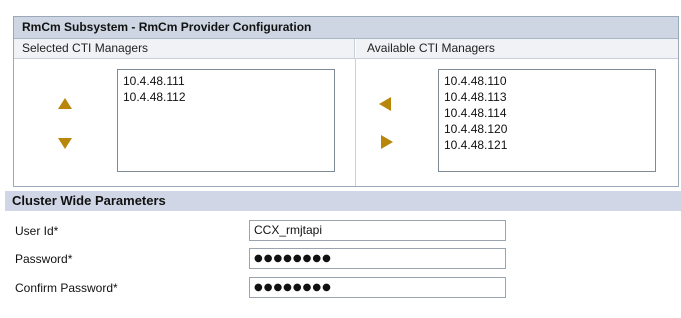 This screenshot has height=318, width=681. What do you see at coordinates (547, 81) in the screenshot?
I see `list-item: 10.4.48.110` at bounding box center [547, 81].